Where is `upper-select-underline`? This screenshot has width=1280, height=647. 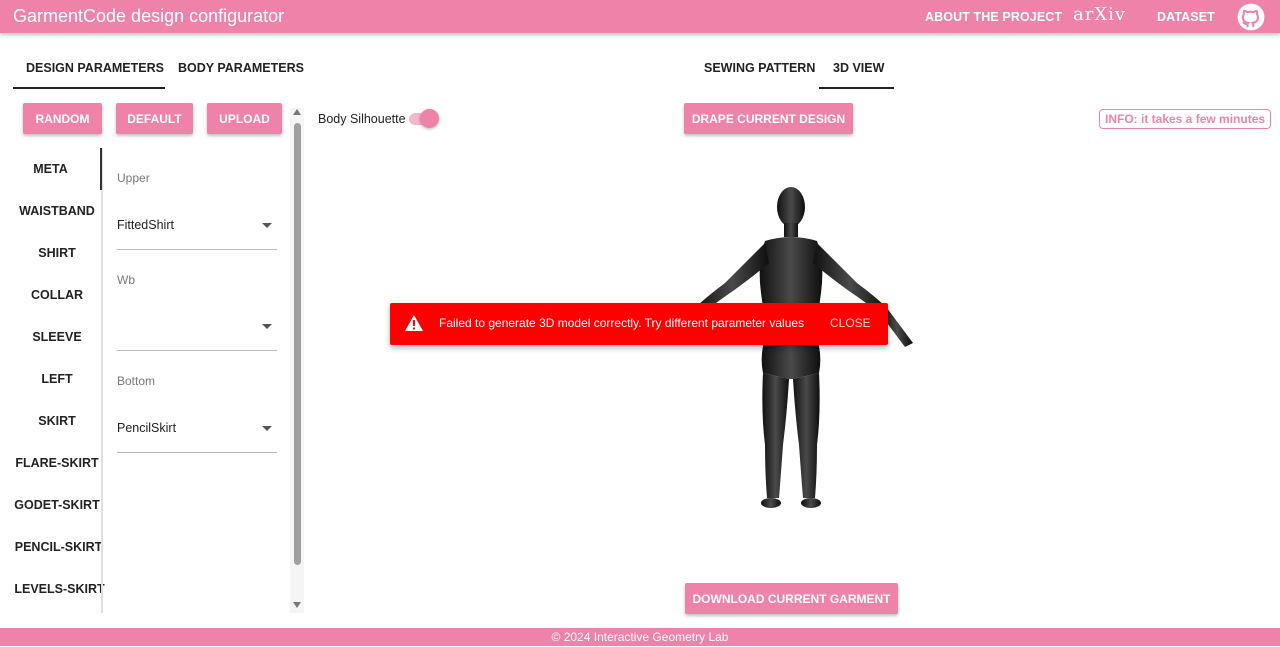
upper-select-underline is located at coordinates (197, 249).